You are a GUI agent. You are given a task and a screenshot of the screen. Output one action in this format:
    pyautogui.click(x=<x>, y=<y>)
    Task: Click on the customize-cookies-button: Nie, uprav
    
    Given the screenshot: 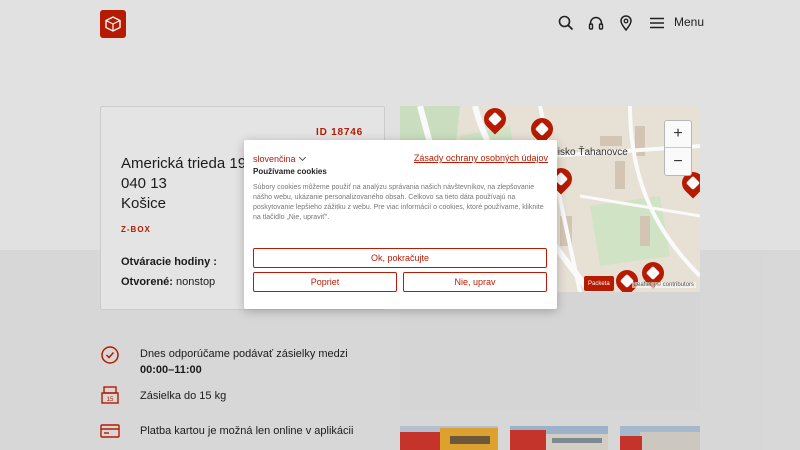 What is the action you would take?
    pyautogui.click(x=475, y=282)
    